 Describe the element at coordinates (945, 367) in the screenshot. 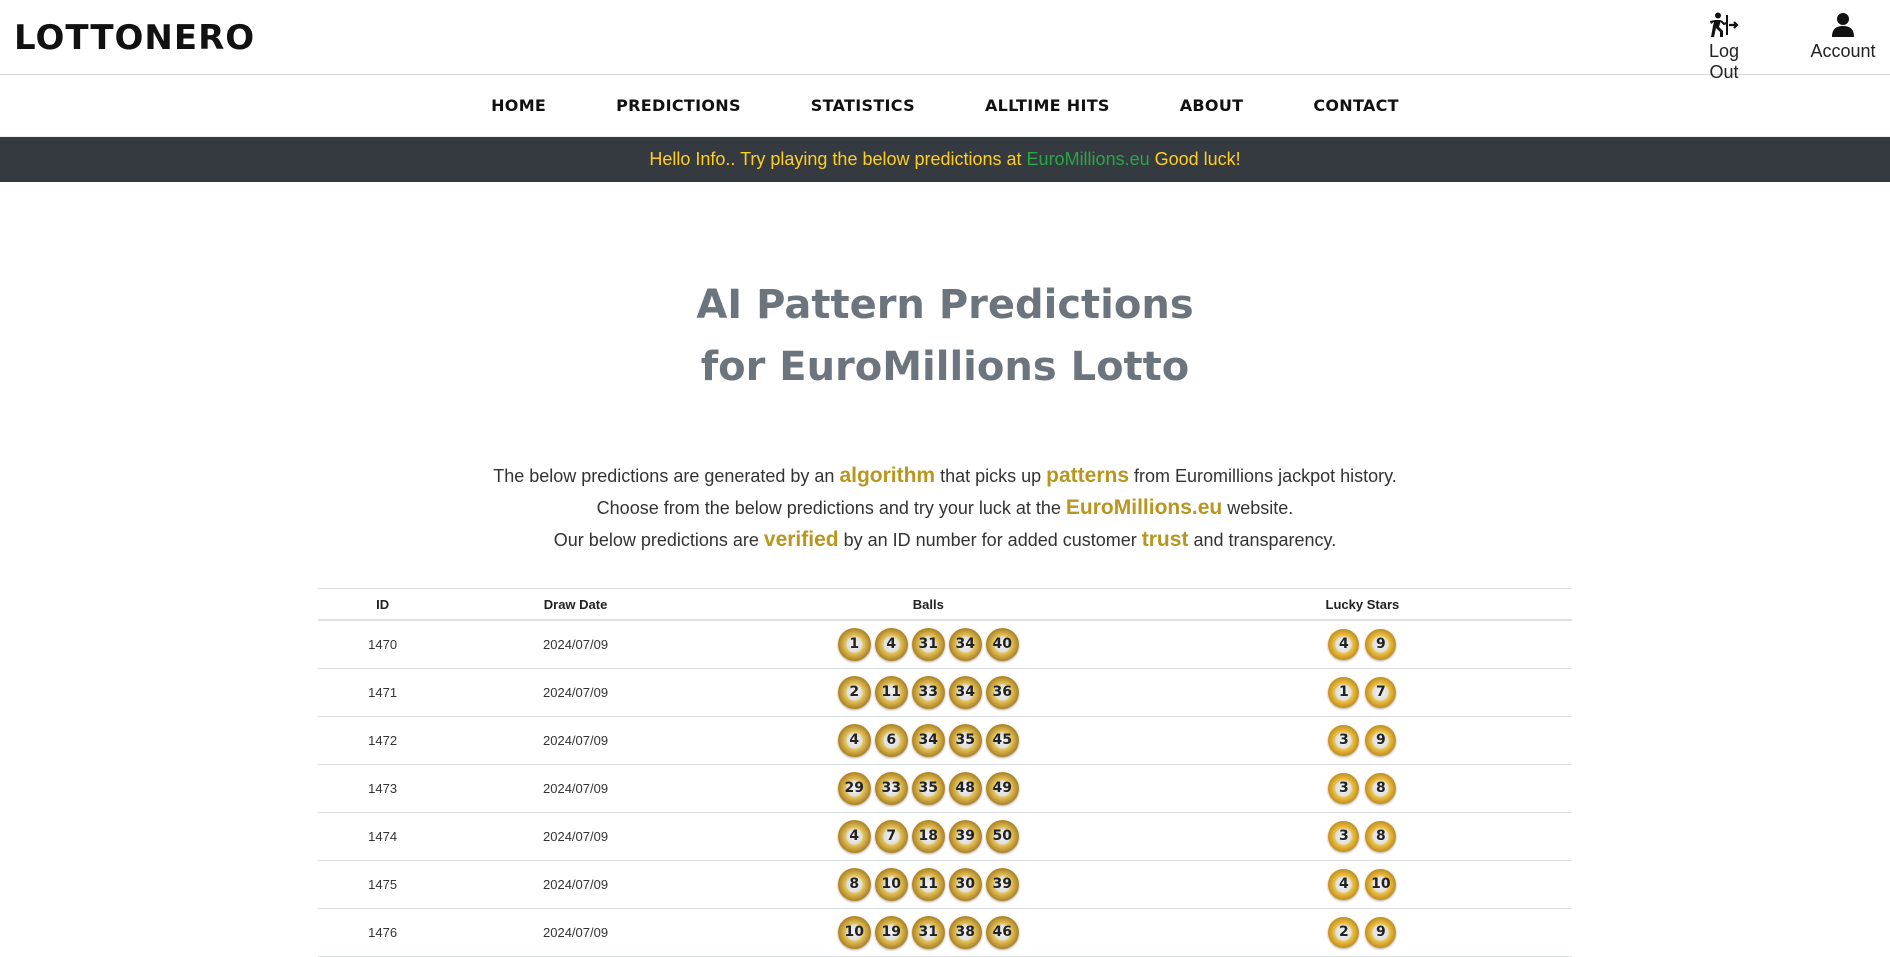

I see `page-title-line2: for EuroMillions Lotto` at that location.